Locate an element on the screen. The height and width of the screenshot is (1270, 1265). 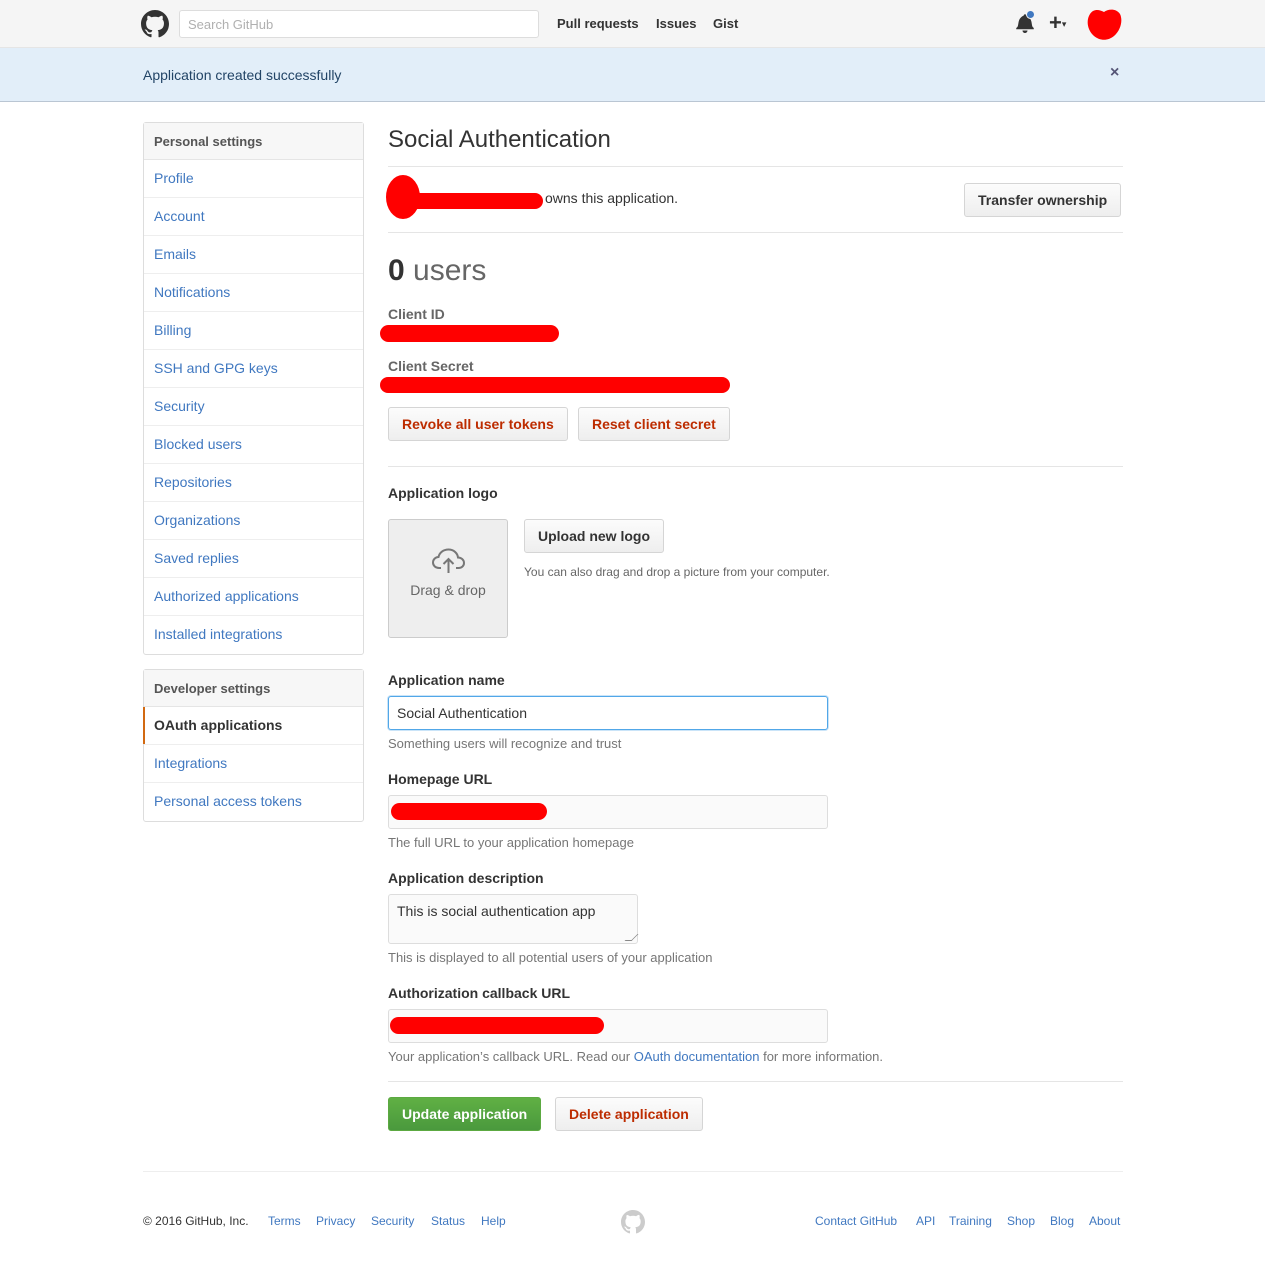
page-title: Social Authentication is located at coordinates (499, 139).